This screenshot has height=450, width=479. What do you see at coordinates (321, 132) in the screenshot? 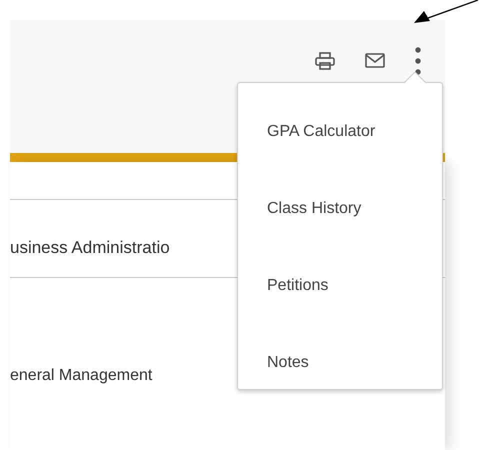
I see `menu-item: GPA Calculator` at bounding box center [321, 132].